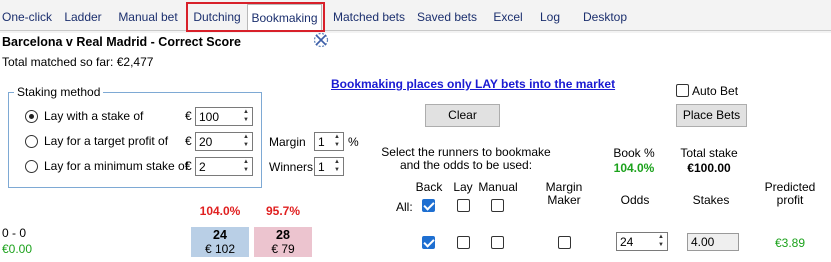  I want to click on runner-manual-checkbox, so click(497, 242).